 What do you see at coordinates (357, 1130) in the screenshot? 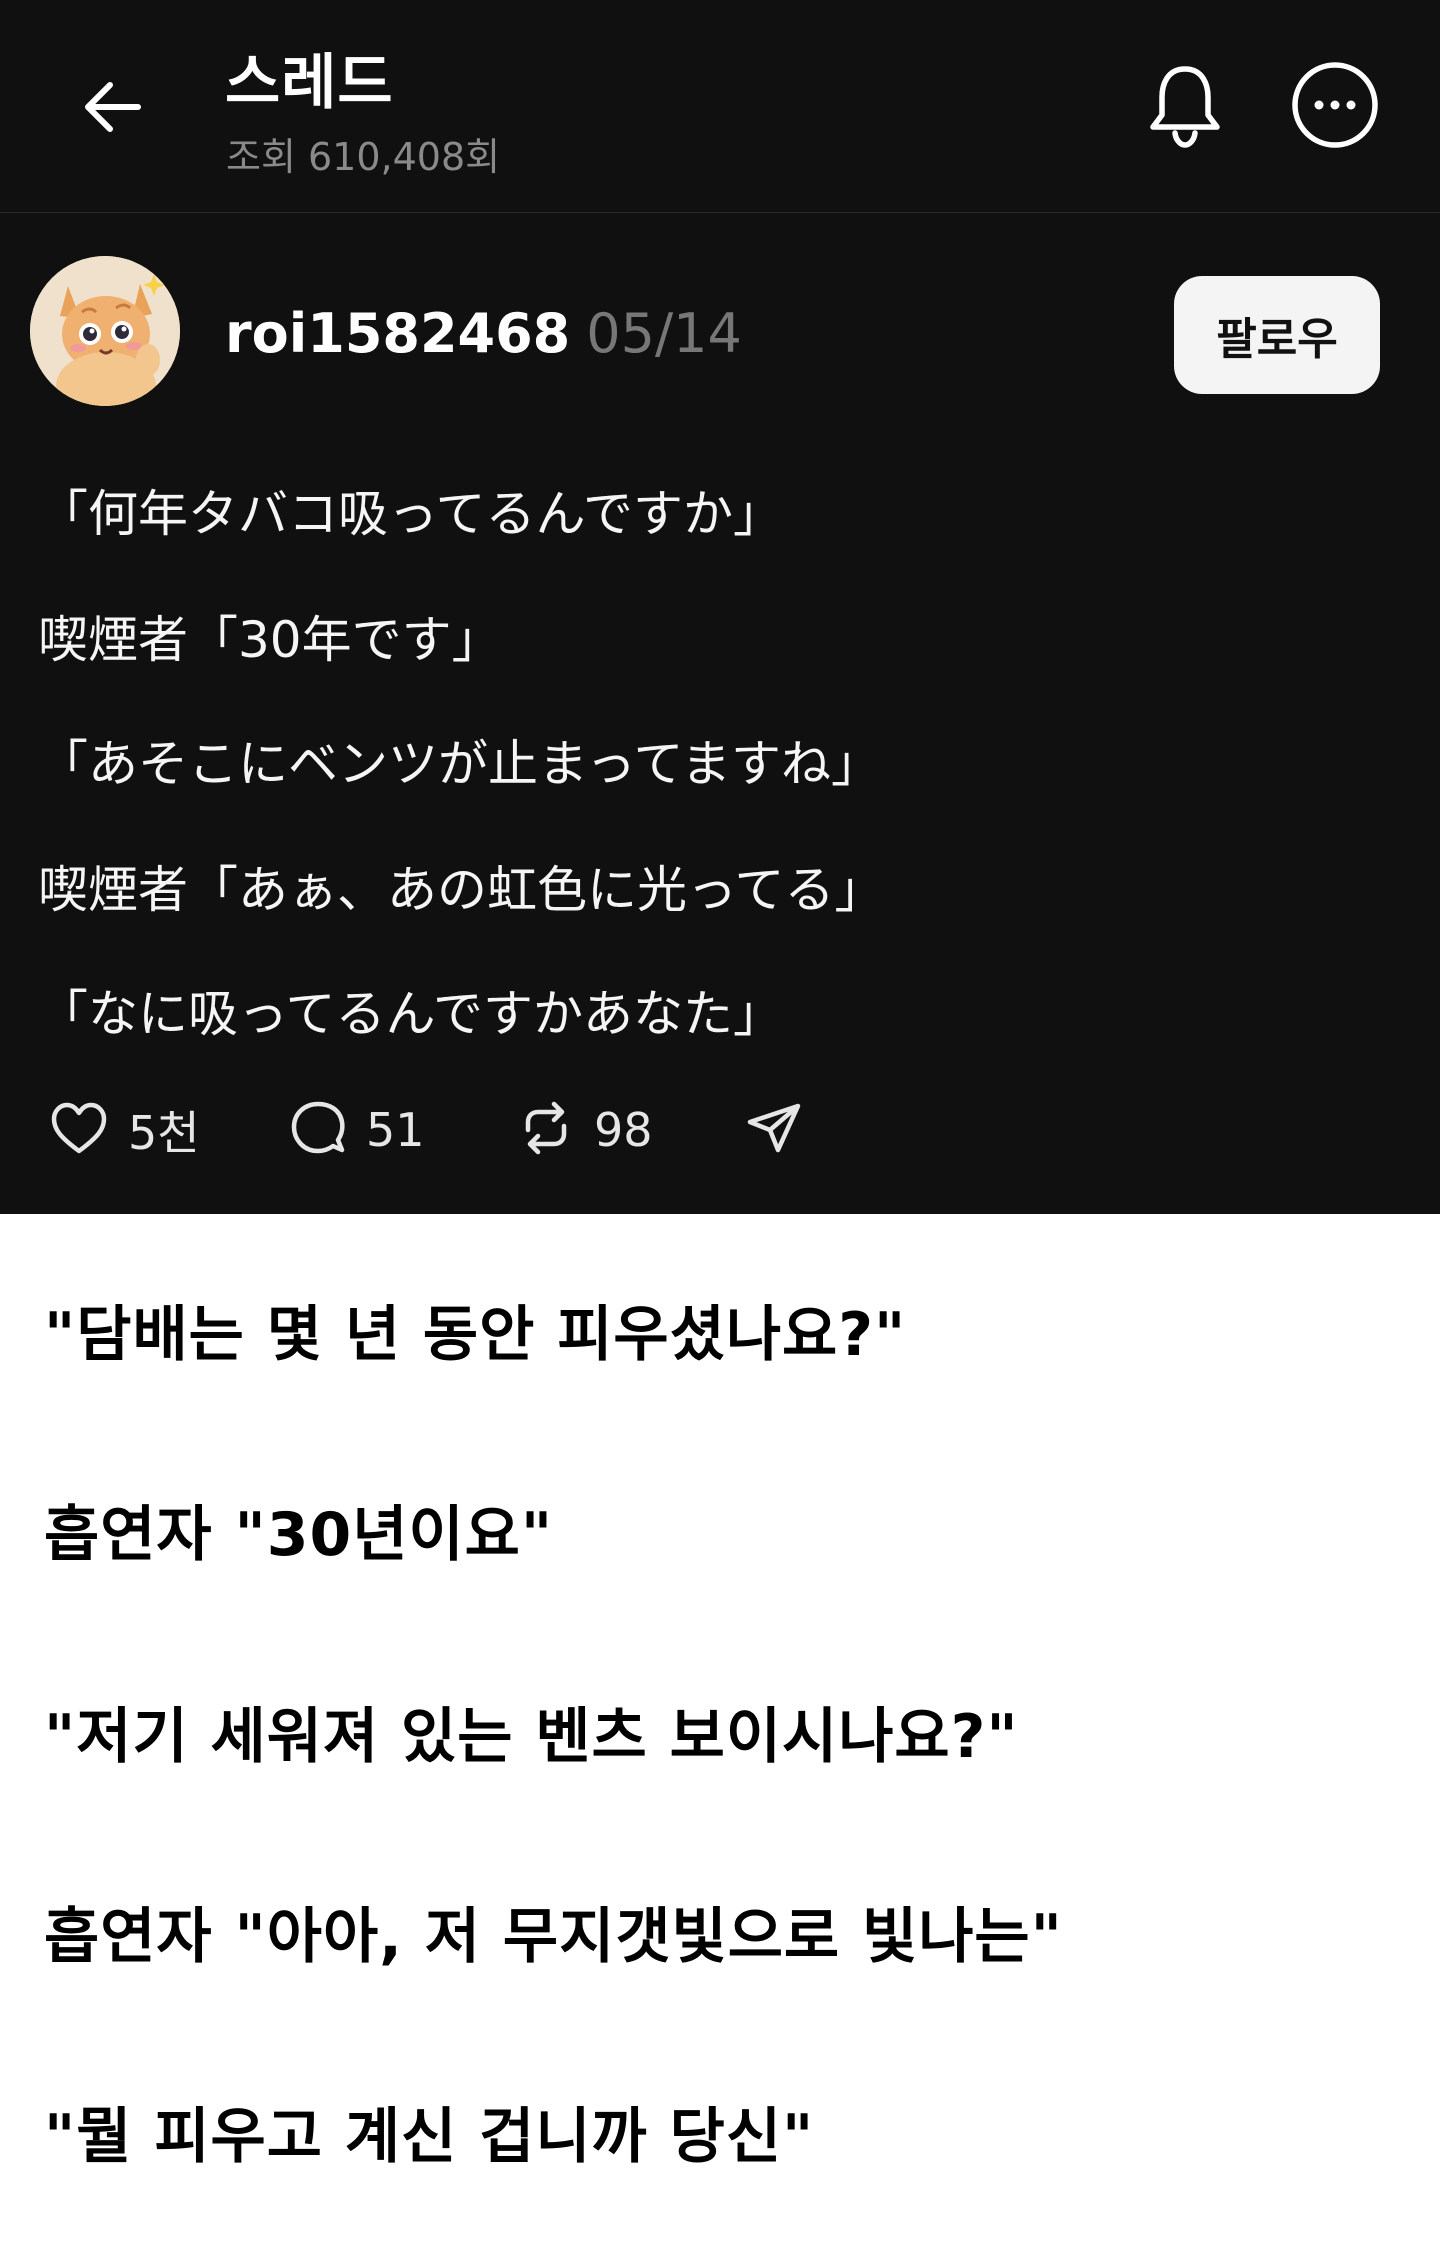
I see `comment-button: 51` at bounding box center [357, 1130].